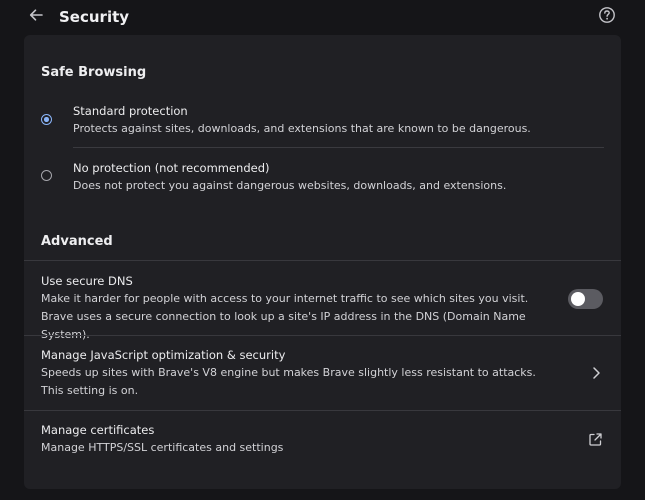 The width and height of the screenshot is (645, 500). Describe the element at coordinates (338, 147) in the screenshot. I see `option-divider` at that location.